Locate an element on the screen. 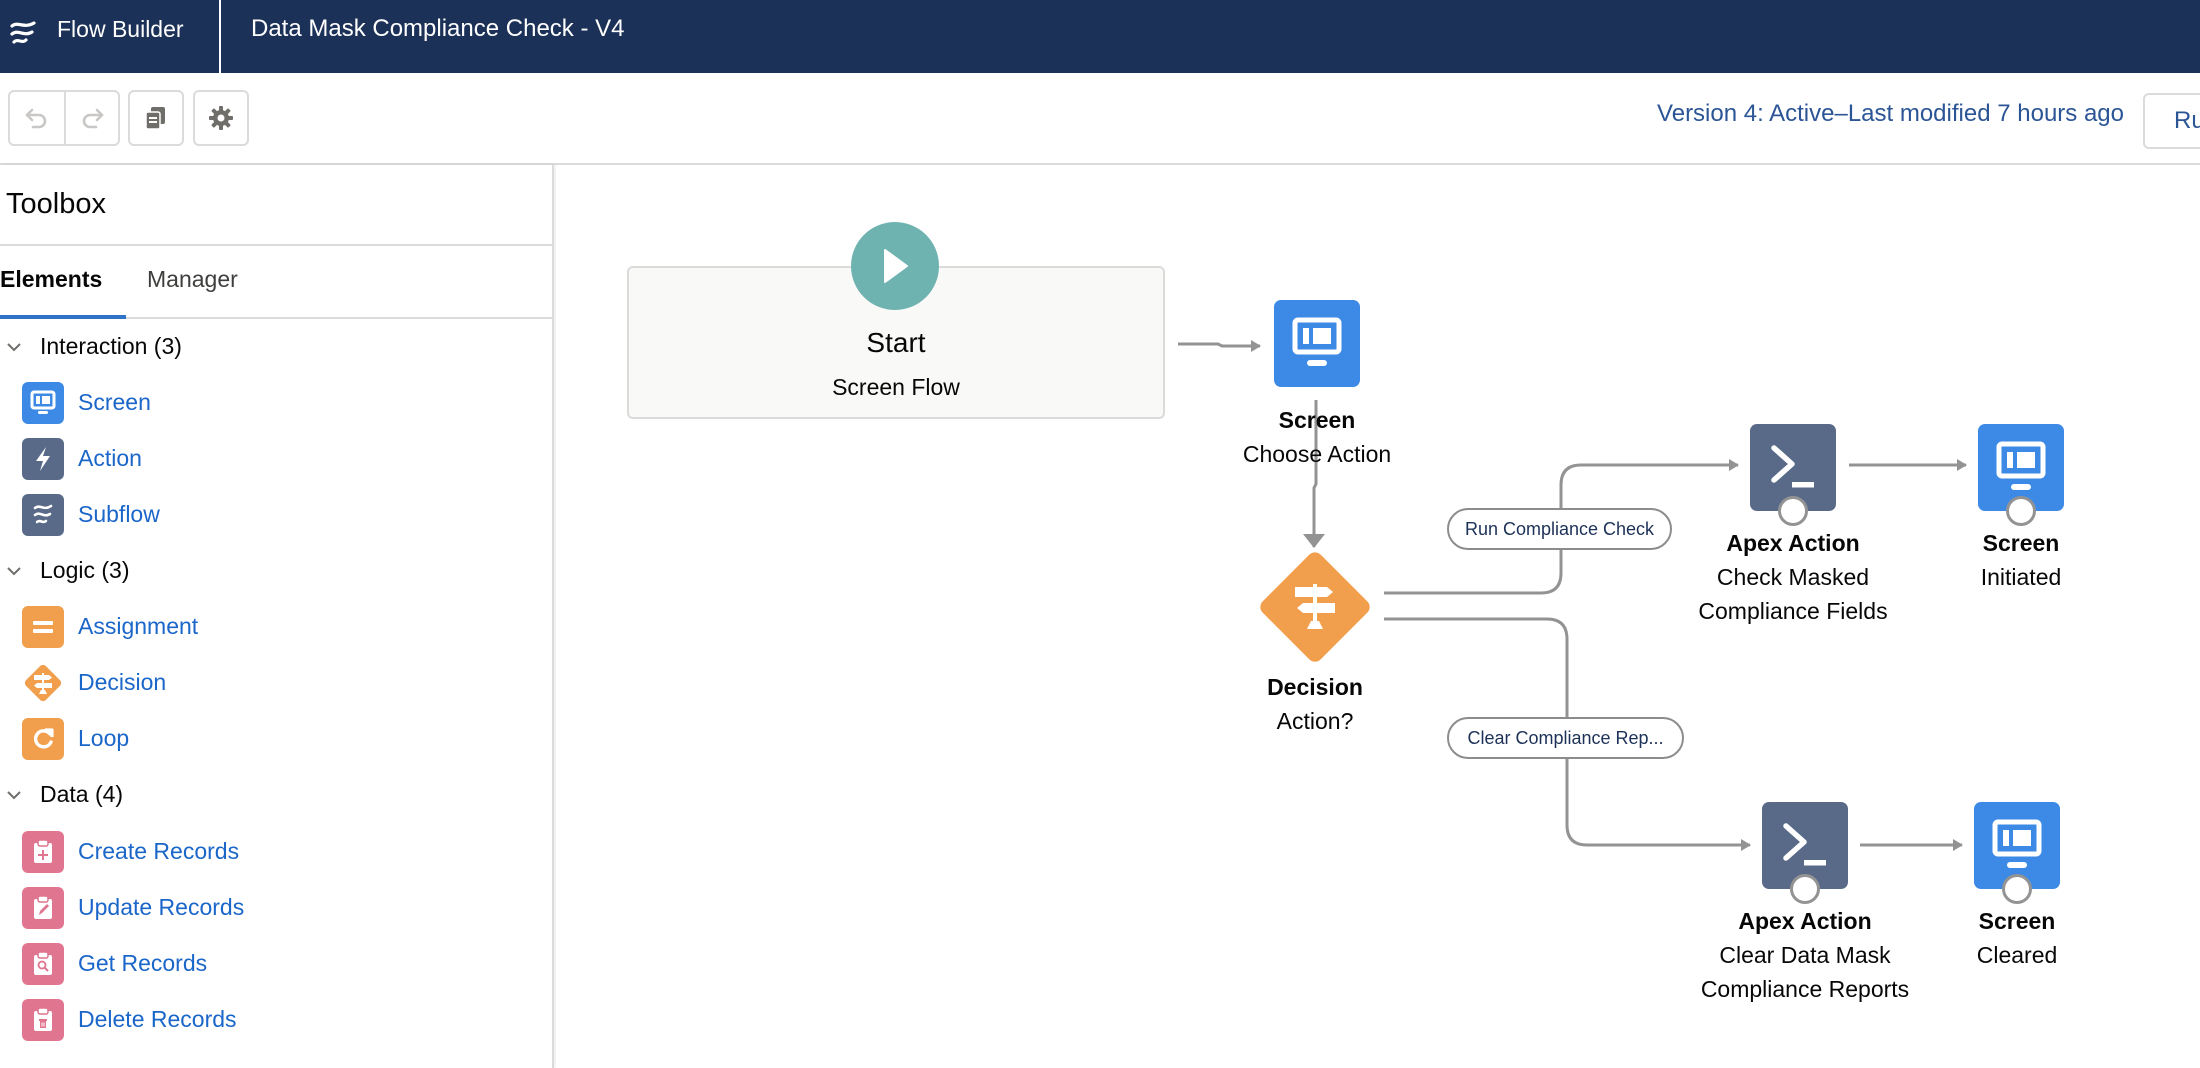 Image resolution: width=2200 pixels, height=1068 pixels. item-label: Create Records is located at coordinates (159, 851).